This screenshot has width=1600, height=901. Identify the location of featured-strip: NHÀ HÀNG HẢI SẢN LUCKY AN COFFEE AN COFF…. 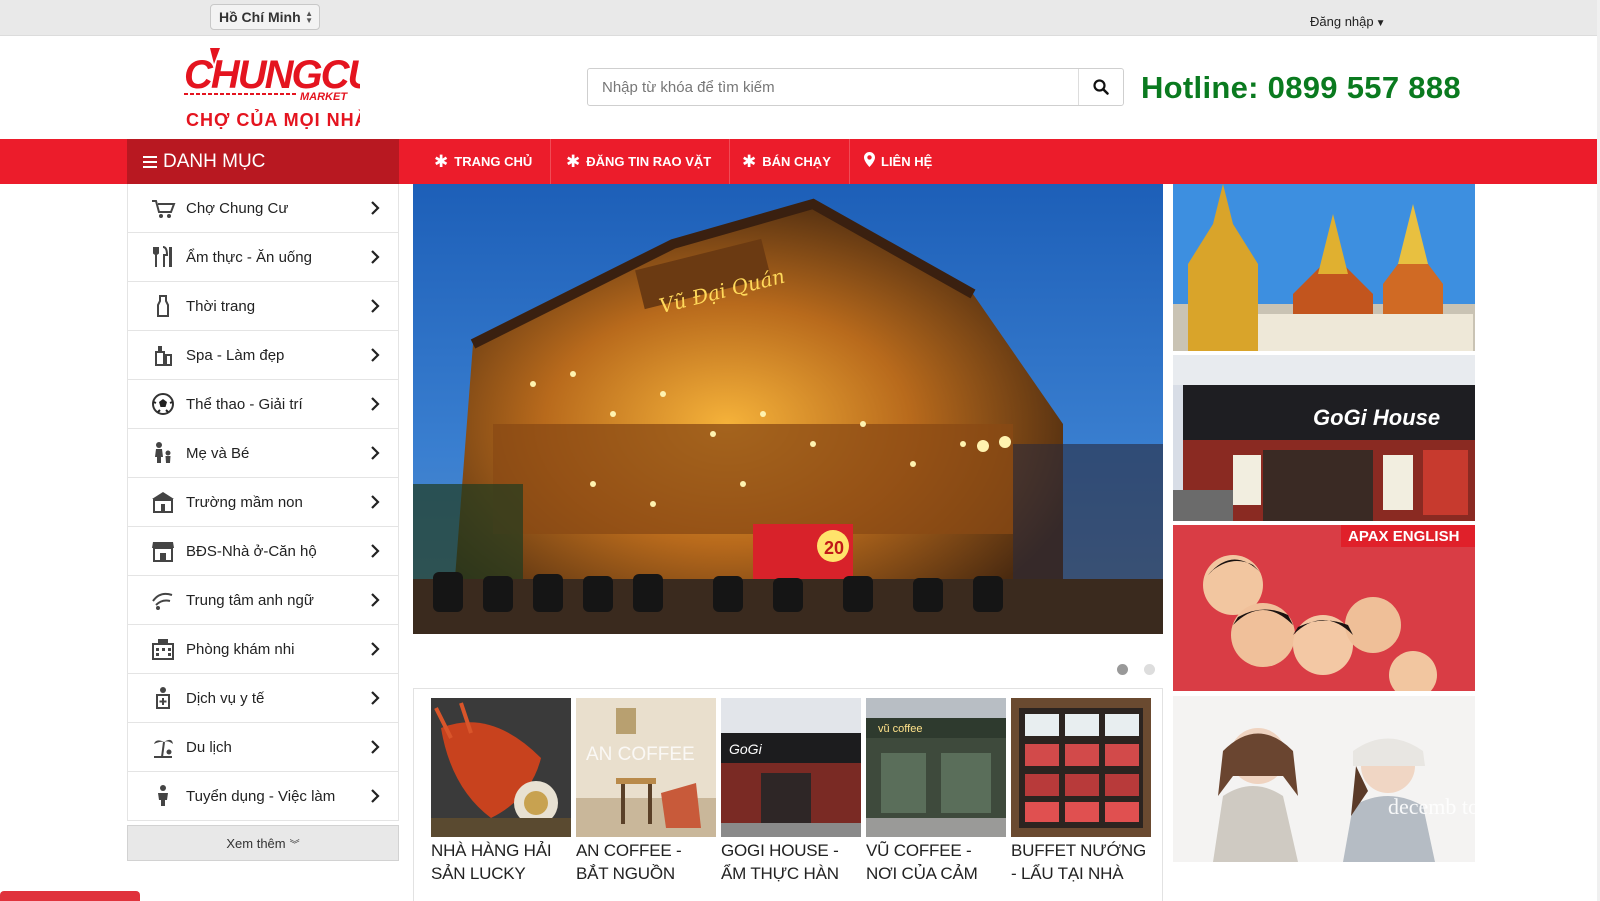
(788, 794).